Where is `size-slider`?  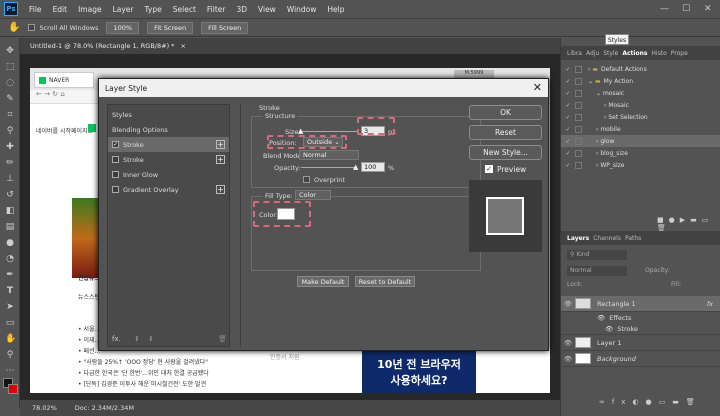 size-slider is located at coordinates (329, 131).